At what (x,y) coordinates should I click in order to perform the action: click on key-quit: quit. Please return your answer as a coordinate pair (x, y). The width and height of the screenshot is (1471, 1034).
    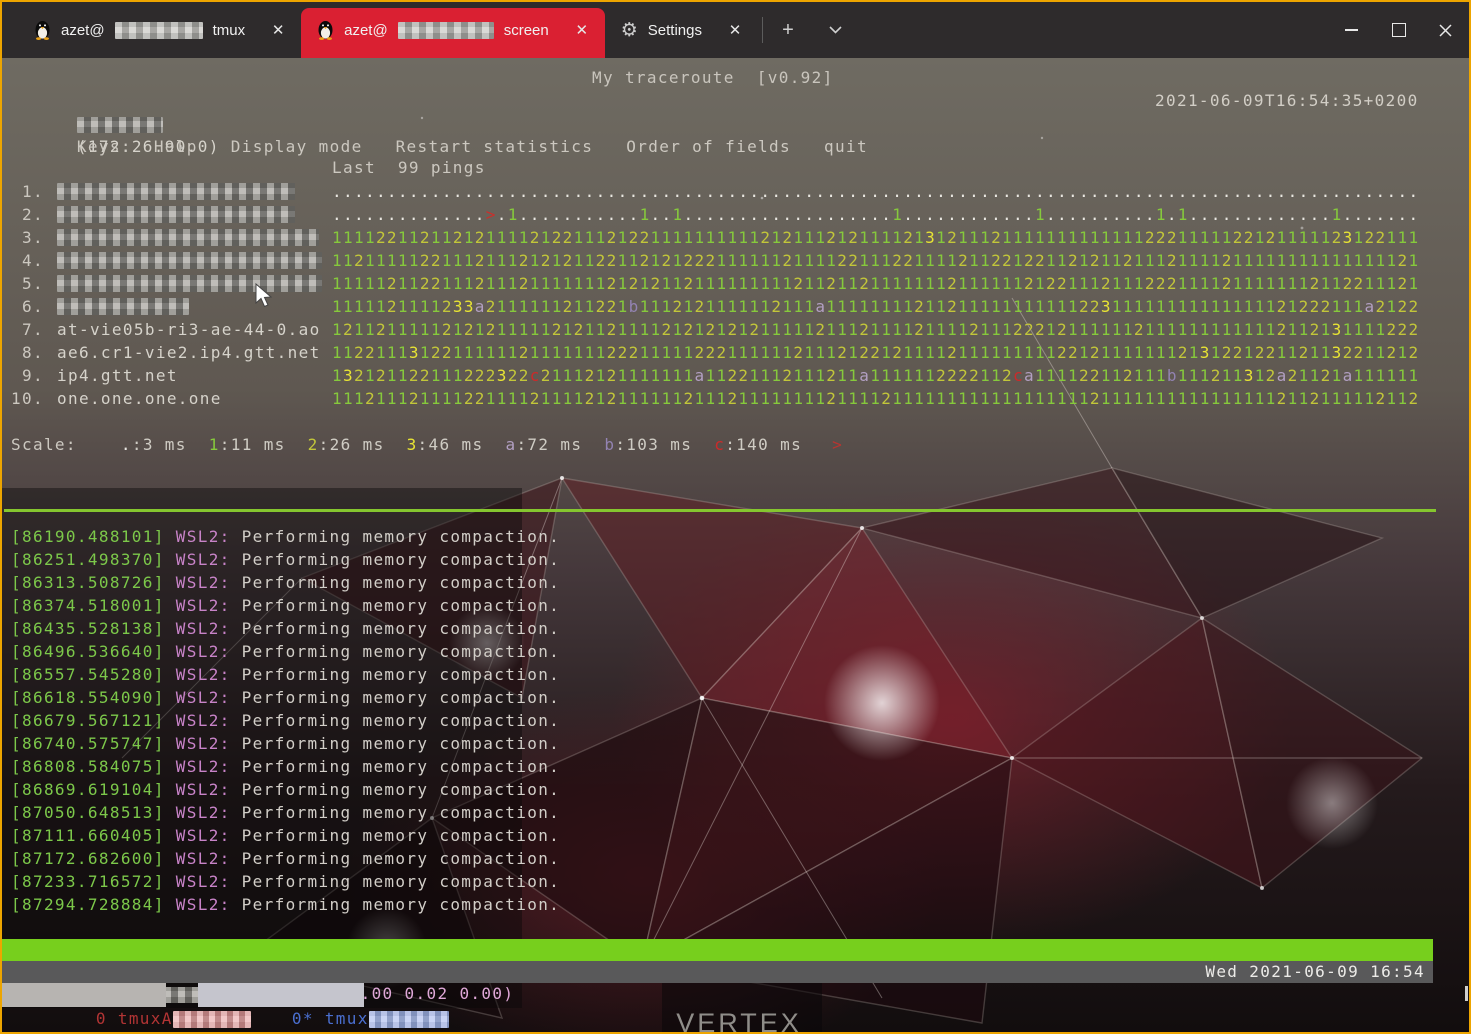
    Looking at the image, I should click on (846, 146).